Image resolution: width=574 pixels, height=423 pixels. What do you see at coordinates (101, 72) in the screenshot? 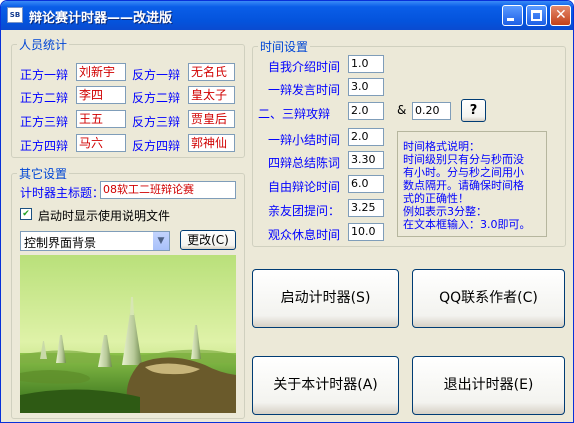
I see `pro-1-name-input: 刘新宇` at bounding box center [101, 72].